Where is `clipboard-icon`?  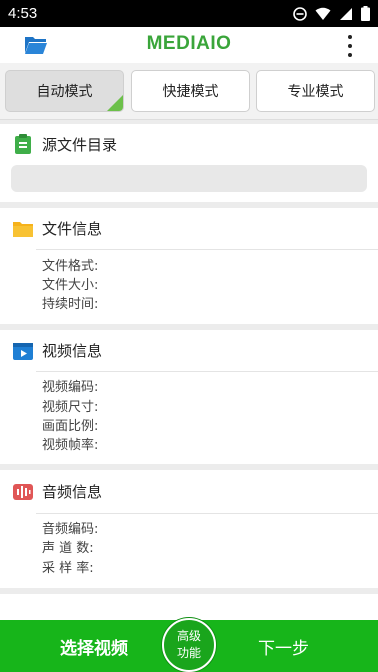 clipboard-icon is located at coordinates (23, 144).